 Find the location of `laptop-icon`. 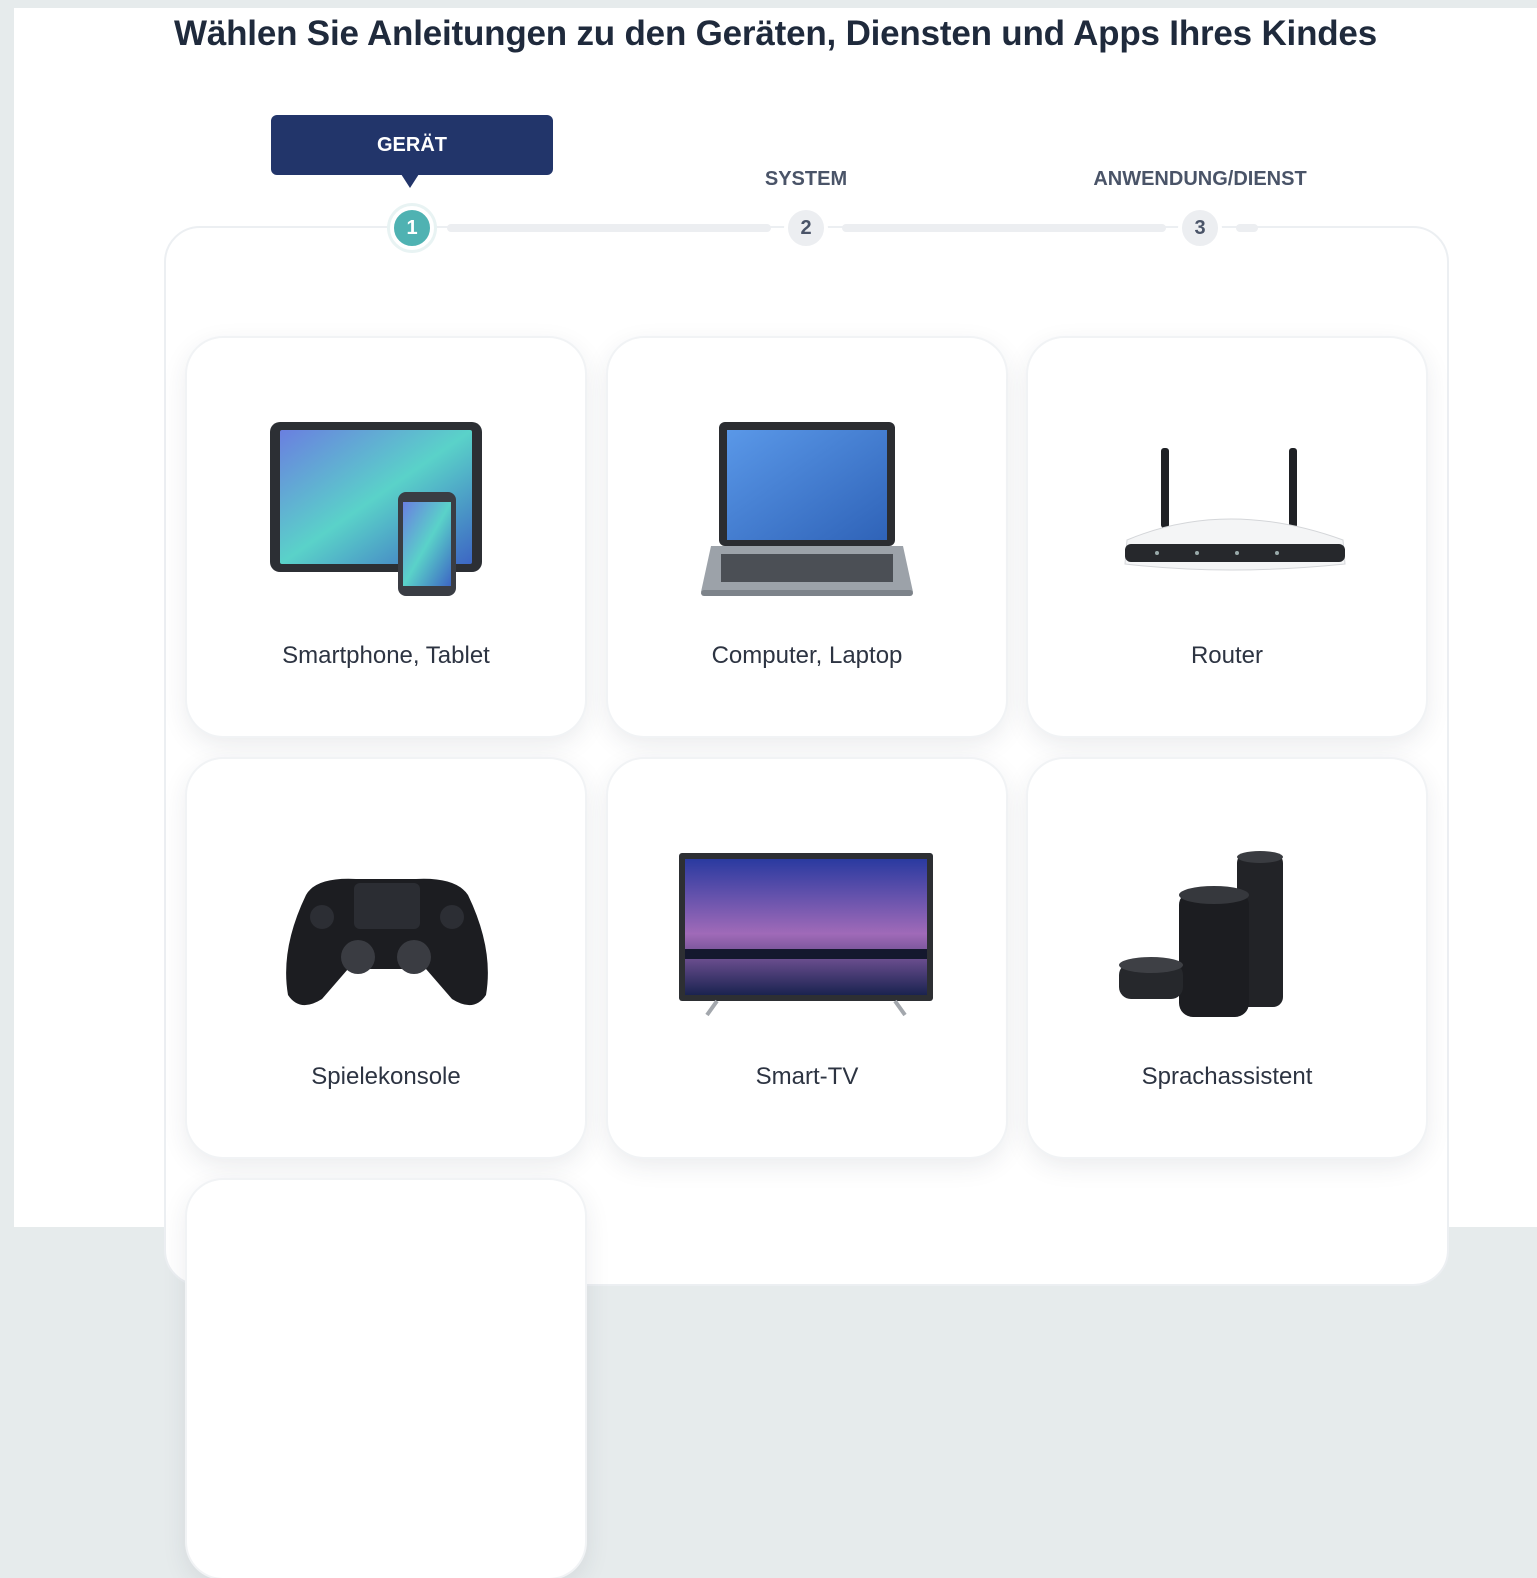

laptop-icon is located at coordinates (807, 488).